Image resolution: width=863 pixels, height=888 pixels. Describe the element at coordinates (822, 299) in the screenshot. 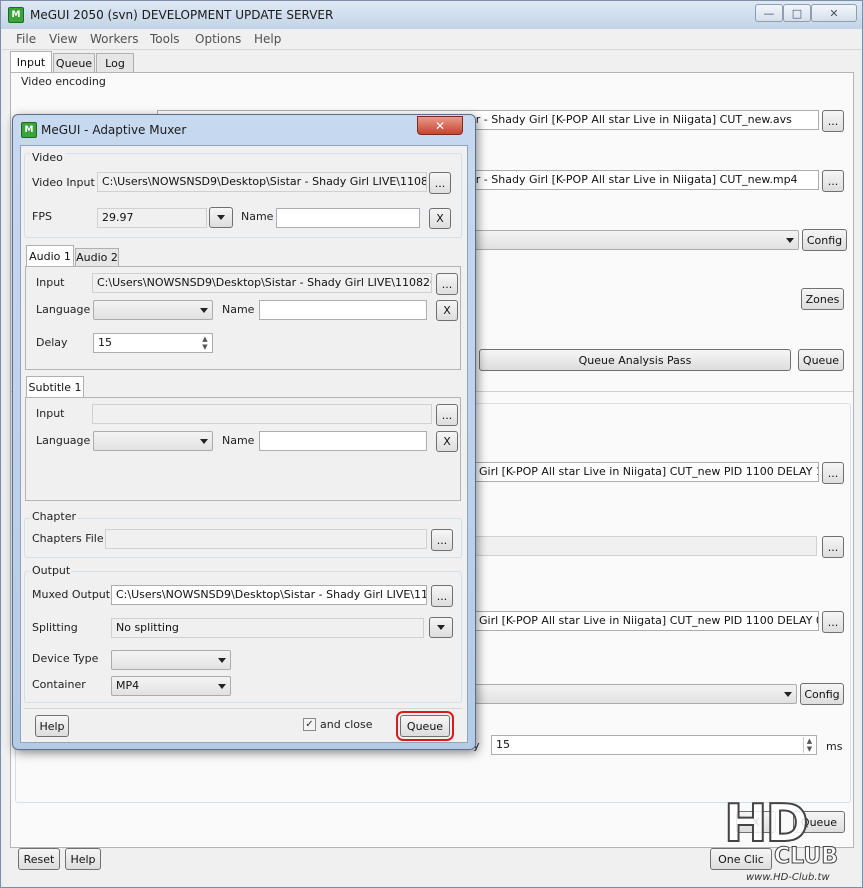

I see `zones-button: Zones` at that location.